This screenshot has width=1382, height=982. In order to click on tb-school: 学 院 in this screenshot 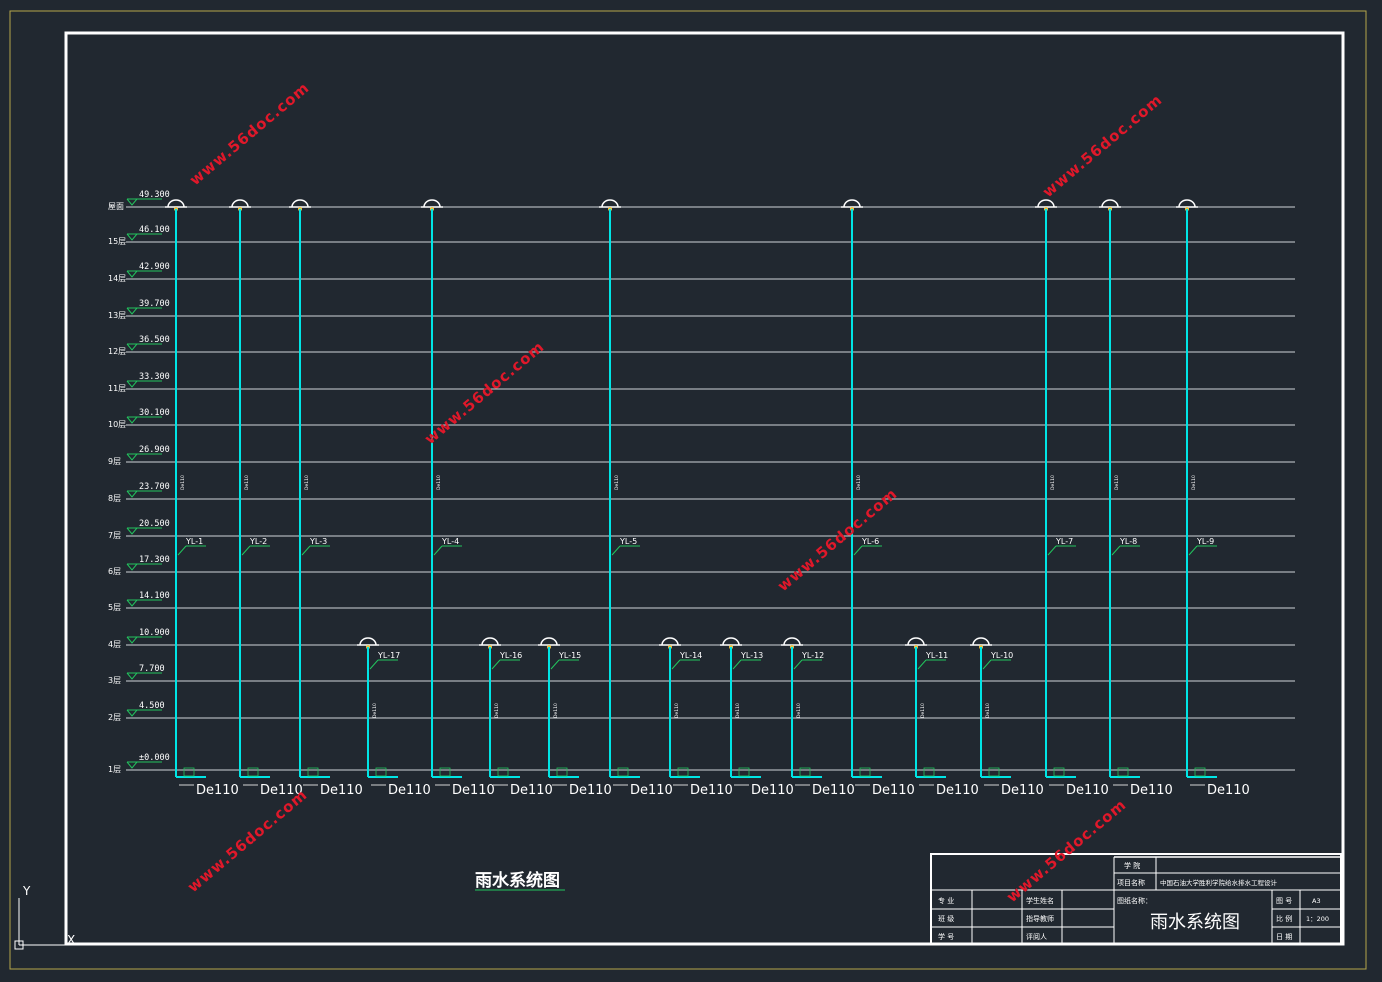, I will do `click(1132, 865)`.